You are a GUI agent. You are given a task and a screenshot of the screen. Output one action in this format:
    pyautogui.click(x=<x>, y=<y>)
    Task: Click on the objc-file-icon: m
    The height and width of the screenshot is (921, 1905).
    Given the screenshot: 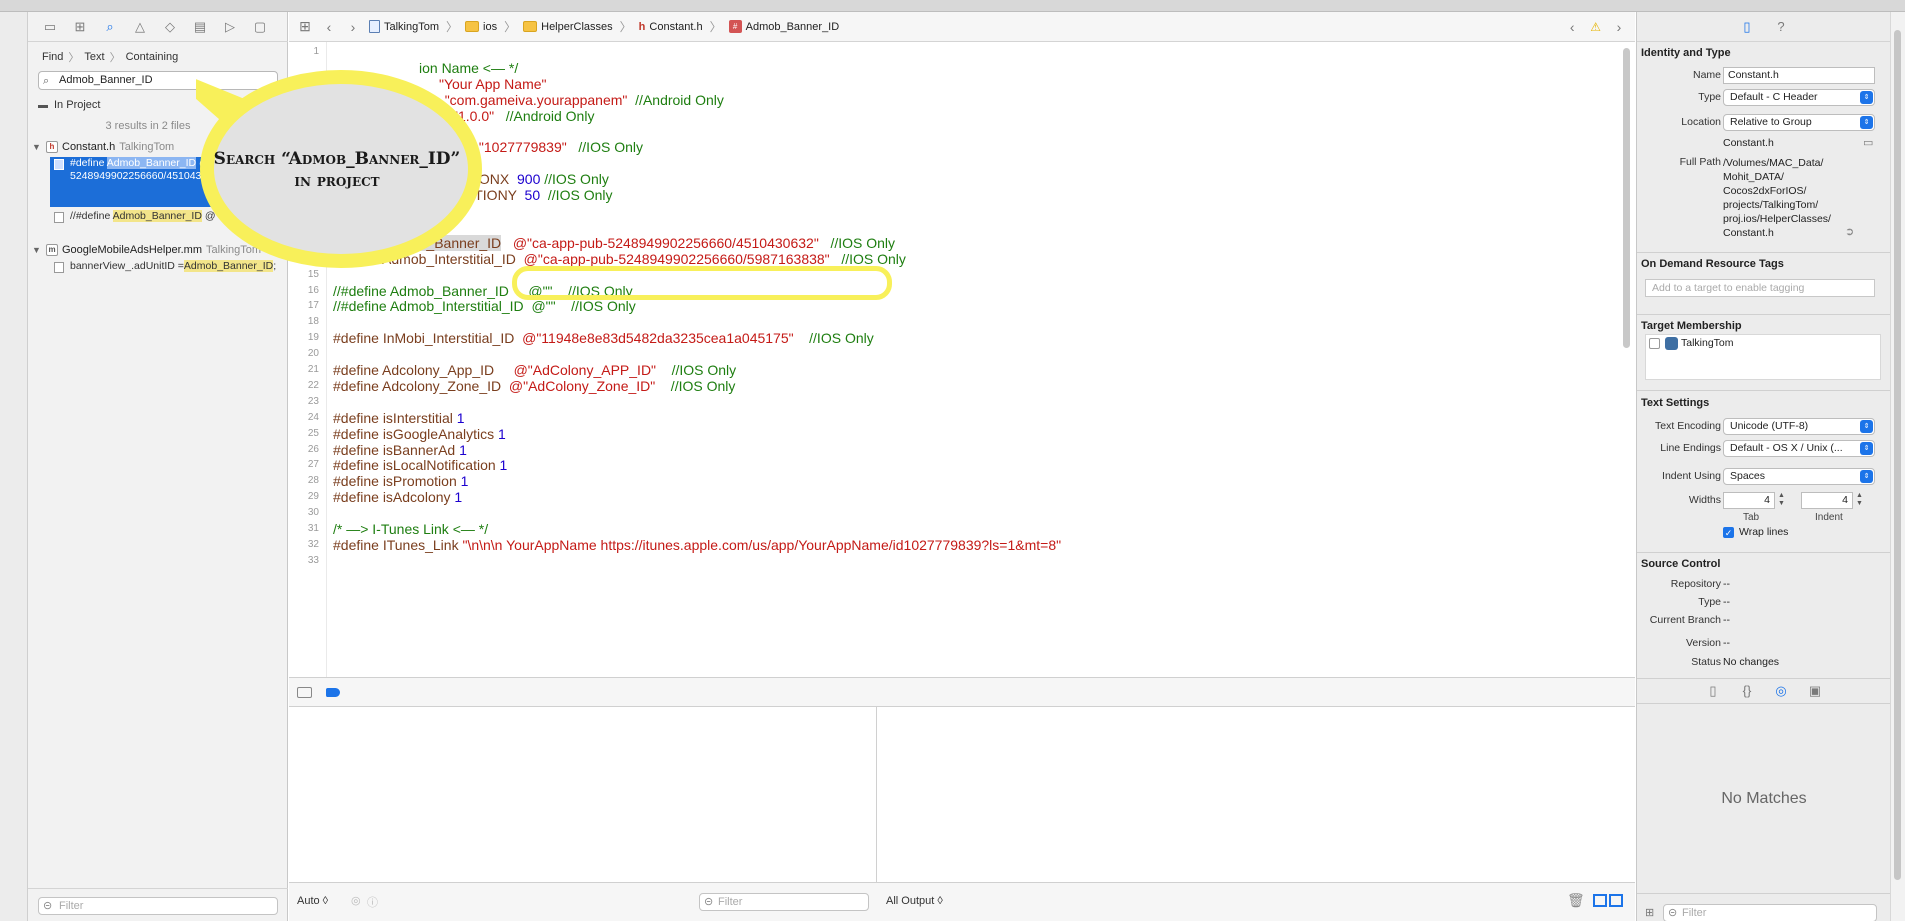 What is the action you would take?
    pyautogui.click(x=52, y=250)
    